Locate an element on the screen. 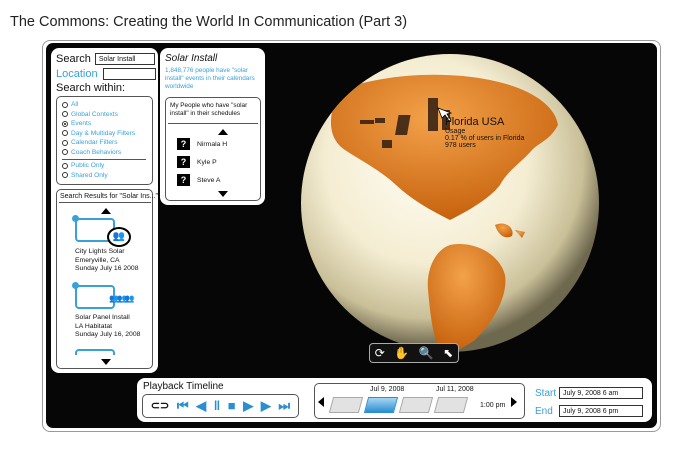 The image size is (700, 453). timeline-title: Playback Timeline is located at coordinates (183, 386).